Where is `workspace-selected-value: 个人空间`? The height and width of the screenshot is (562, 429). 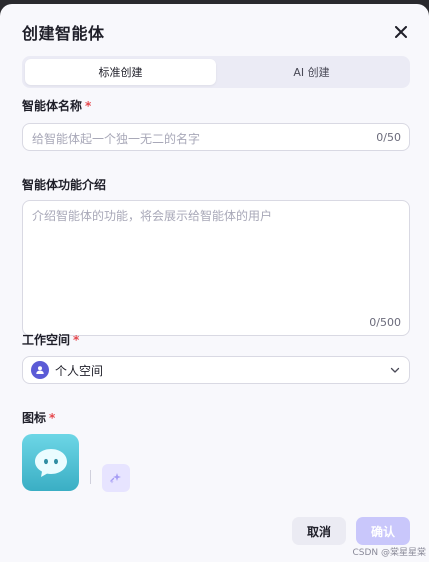
workspace-selected-value: 个人空间 is located at coordinates (79, 370).